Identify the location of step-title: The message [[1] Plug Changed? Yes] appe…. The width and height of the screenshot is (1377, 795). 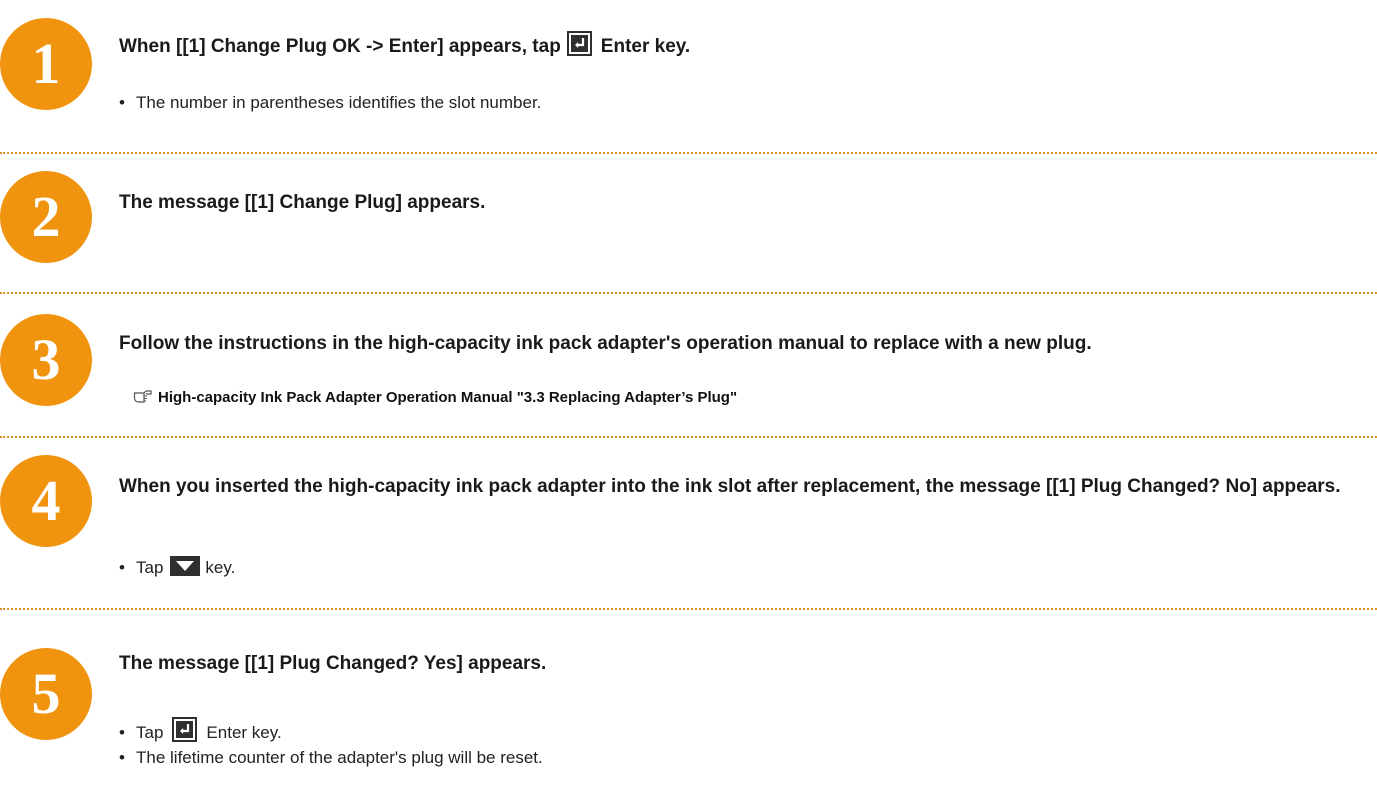
(333, 663).